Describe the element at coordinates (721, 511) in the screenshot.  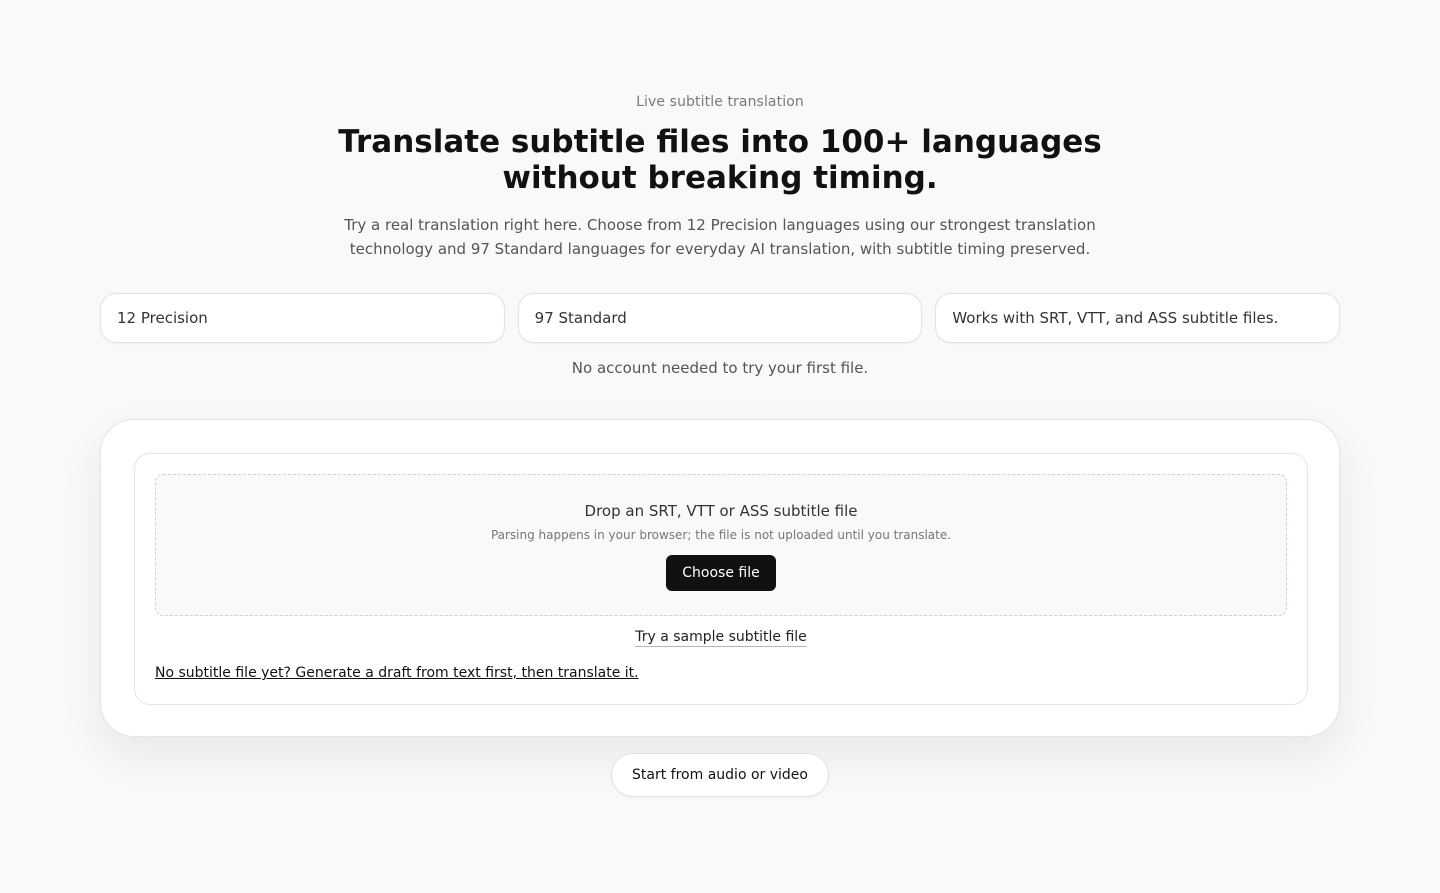
I see `dropzone-title: Drop an SRT, VTT or ASS subtitle file` at that location.